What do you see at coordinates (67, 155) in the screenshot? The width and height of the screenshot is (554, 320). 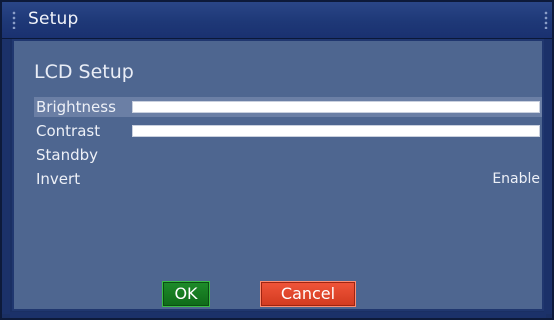 I see `setting-label: Standby` at bounding box center [67, 155].